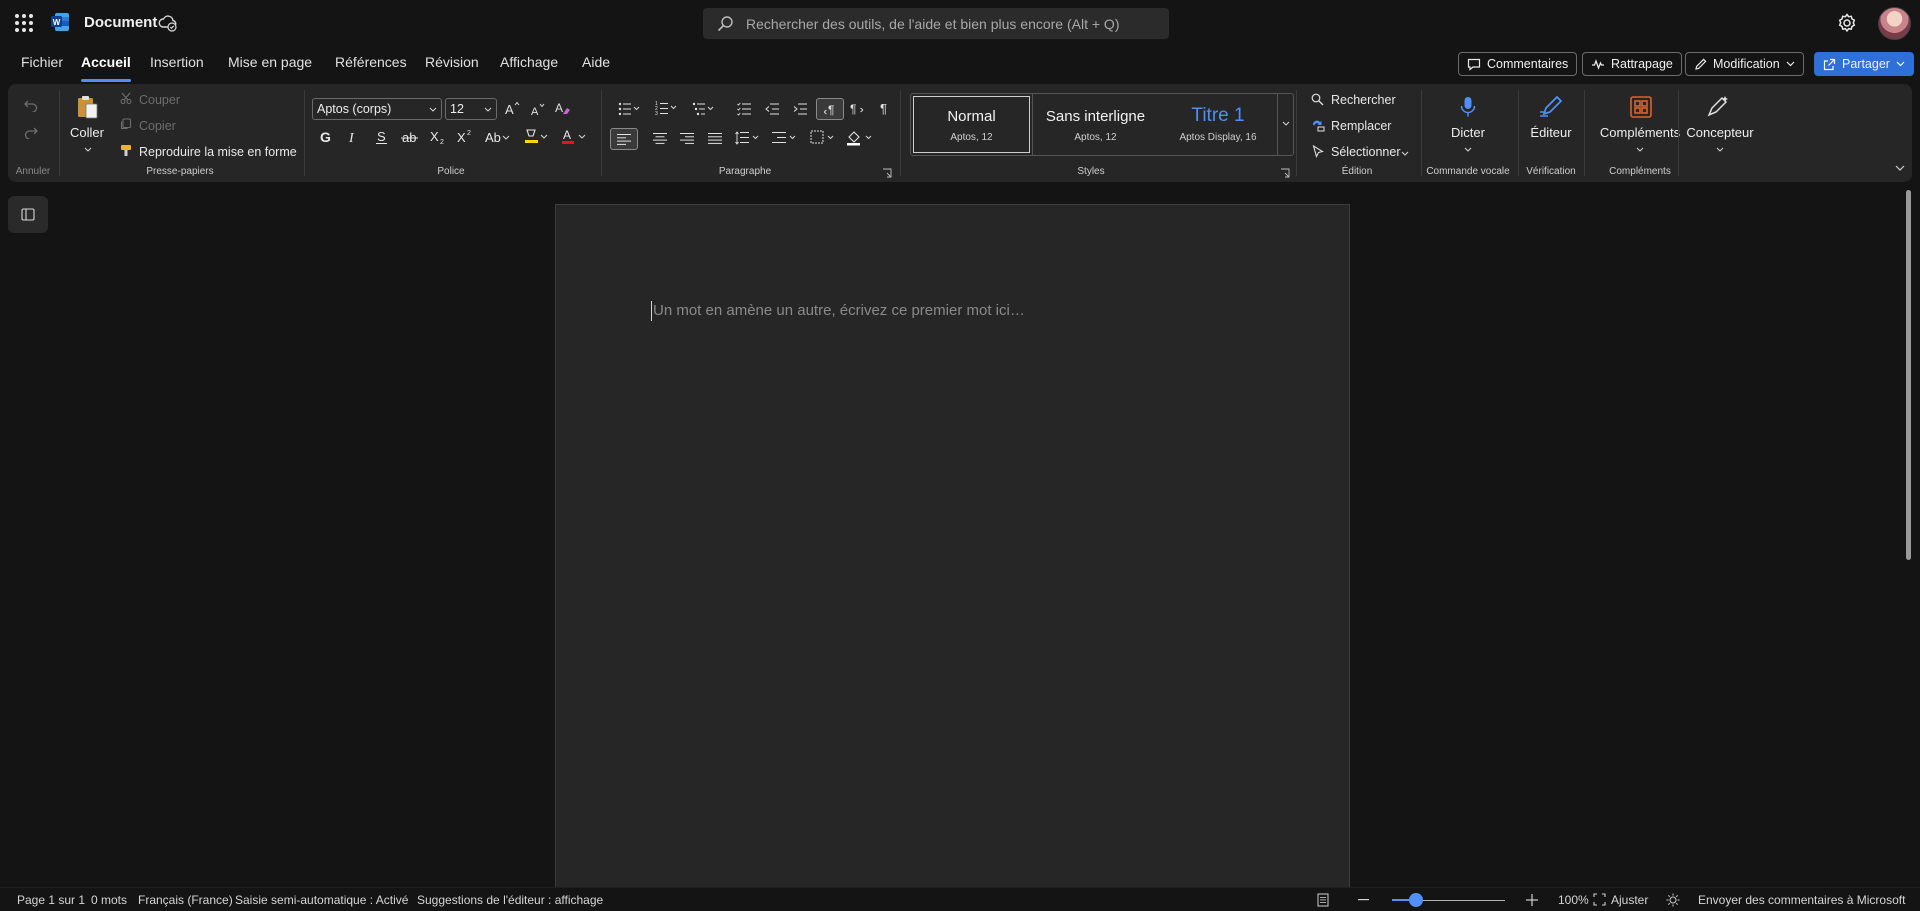 This screenshot has height=911, width=1920. What do you see at coordinates (1640, 132) in the screenshot?
I see `add-ins-label: Compléments` at bounding box center [1640, 132].